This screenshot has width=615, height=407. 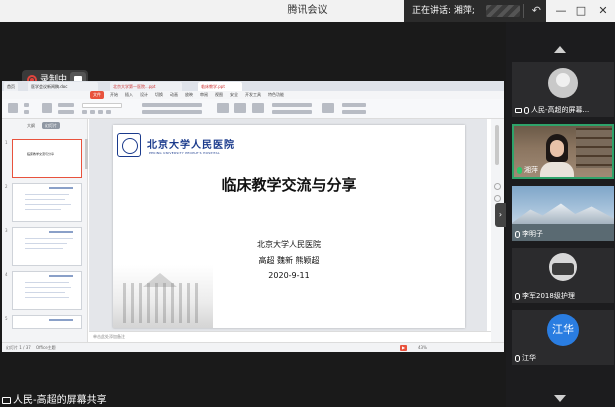 I want to click on wps-tab-ppt1: 北京大学第一医院...ppt, so click(x=146, y=86).